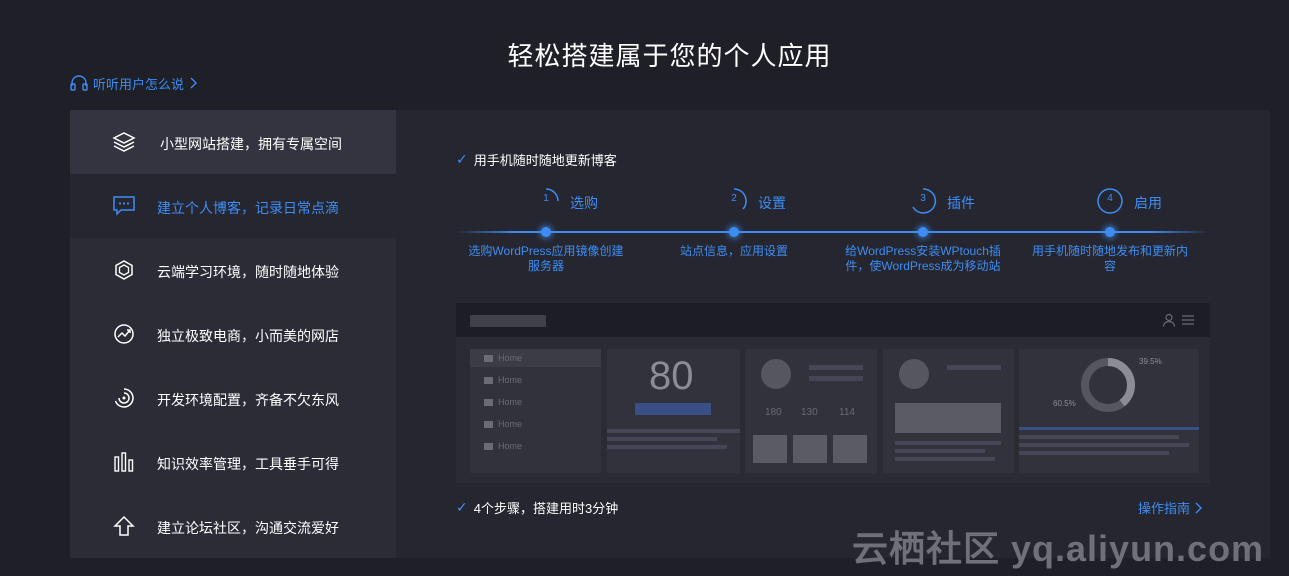  I want to click on preview-menu: Home Home Home Home Home, so click(535, 411).